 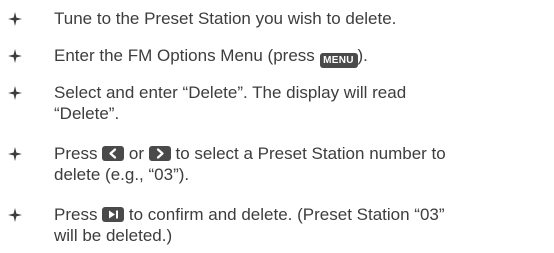 I want to click on menu-key-icon: MENU, so click(x=338, y=60).